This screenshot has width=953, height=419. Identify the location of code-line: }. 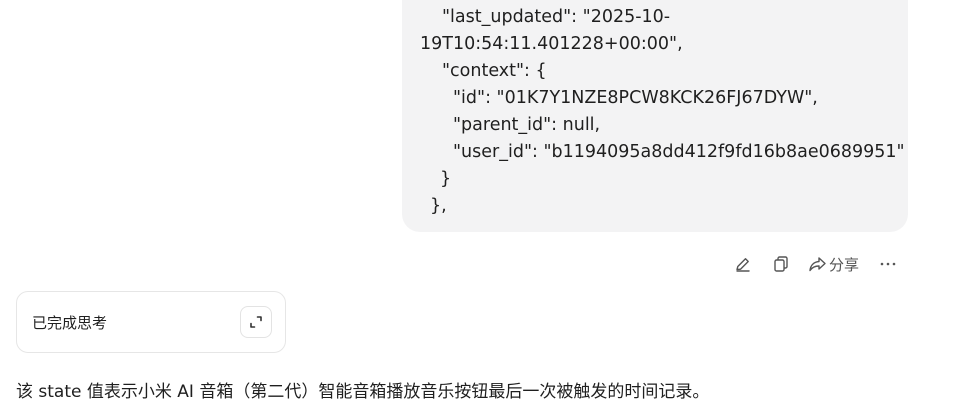
(446, 179).